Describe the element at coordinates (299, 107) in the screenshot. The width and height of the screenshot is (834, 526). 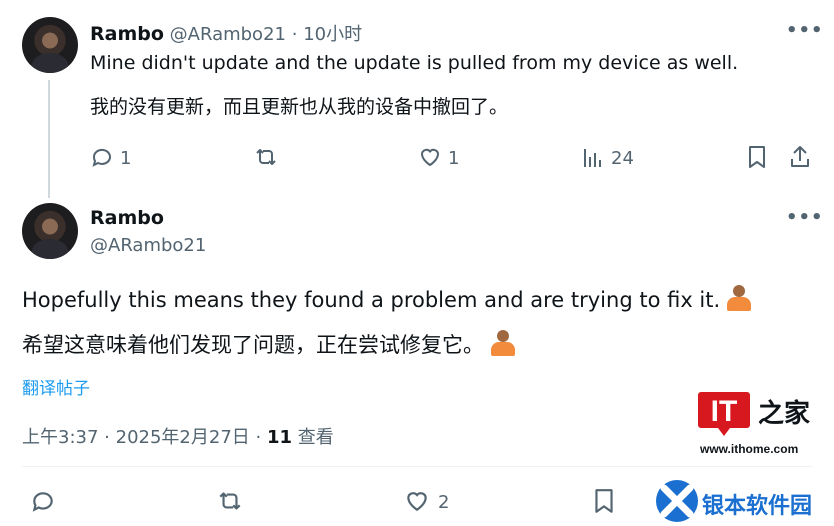
I see `tweet-translation: 我的没有更新，而且更新也从我的设备中撤回了。` at that location.